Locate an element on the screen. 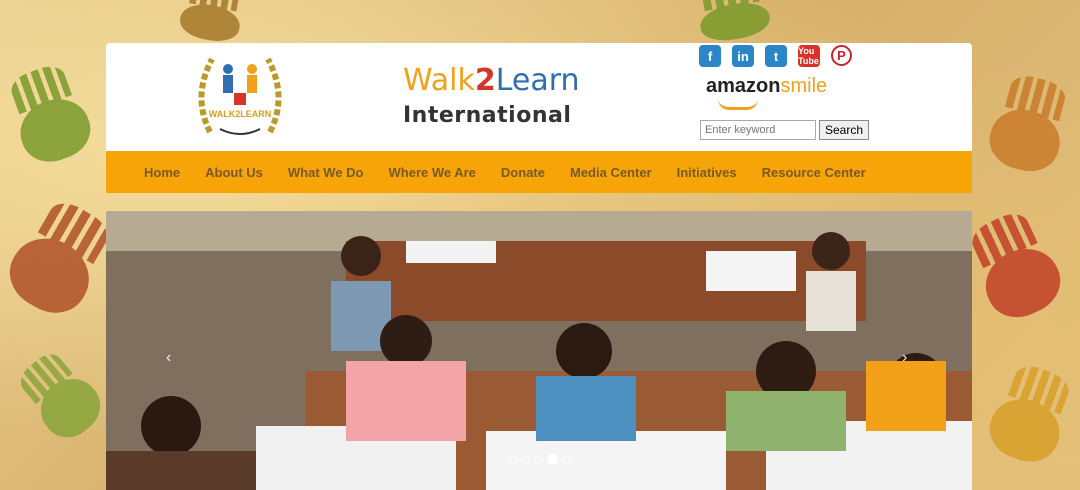  nav-item-resource-center: Resource Center is located at coordinates (814, 172).